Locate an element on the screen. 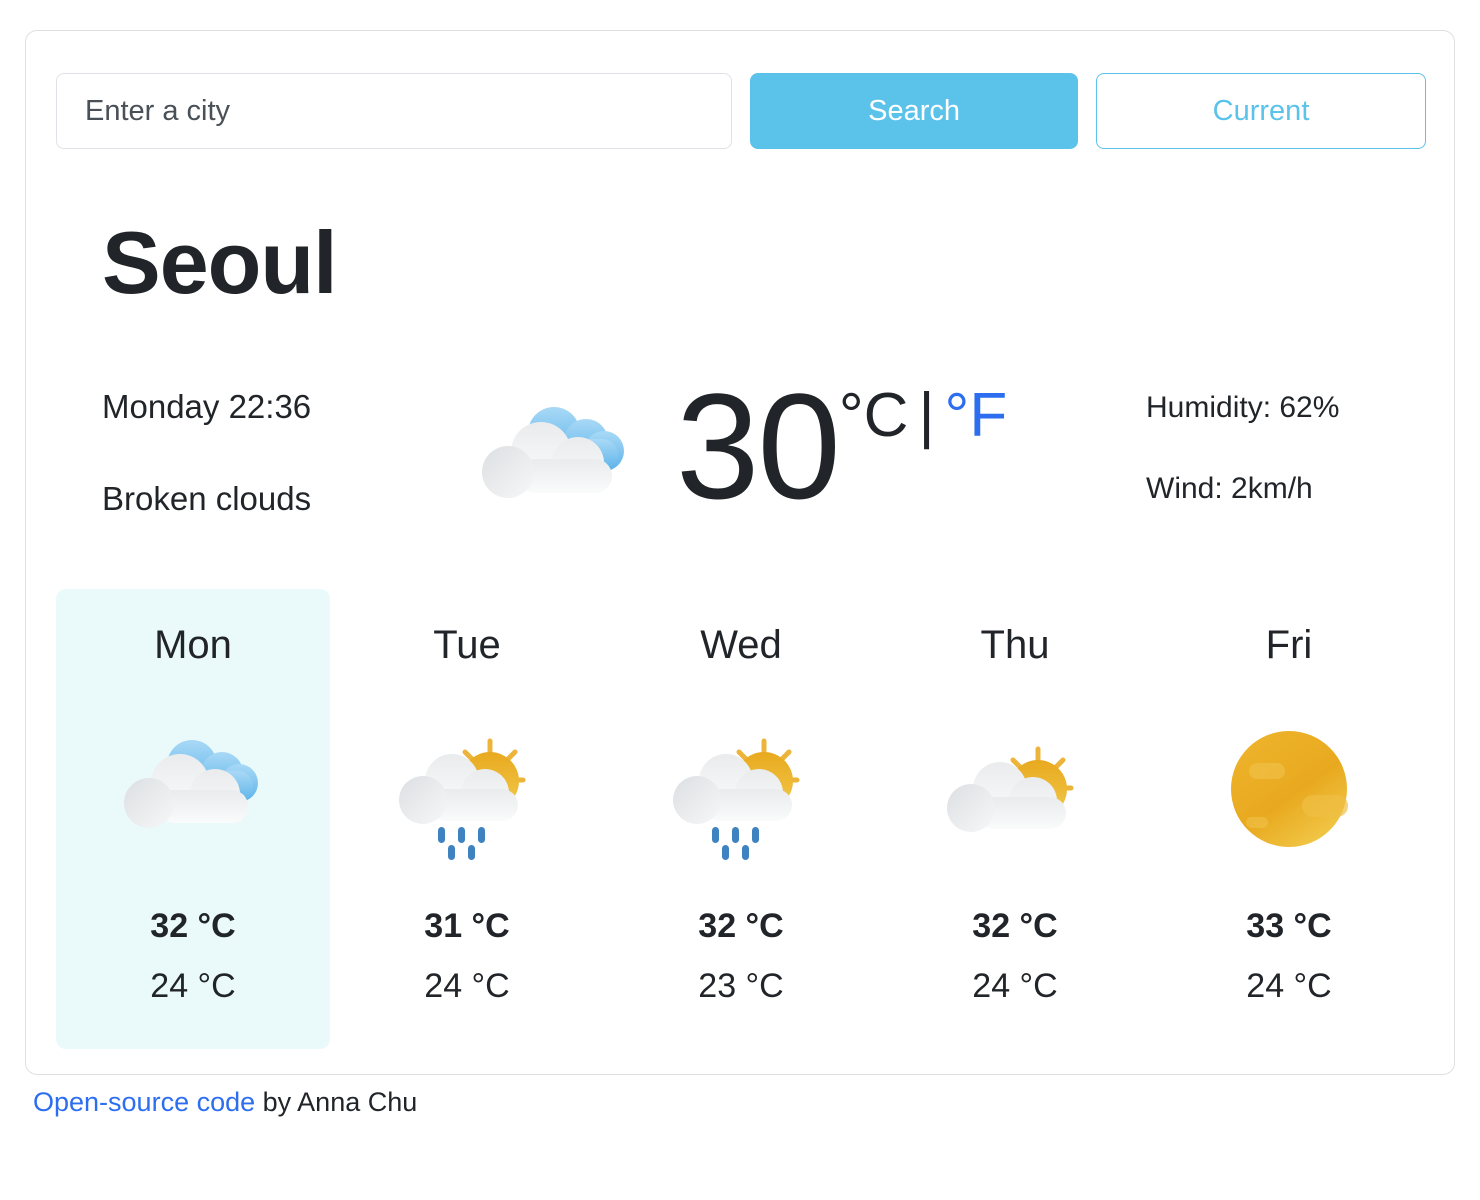 The image size is (1480, 1200). search-button: Search is located at coordinates (914, 111).